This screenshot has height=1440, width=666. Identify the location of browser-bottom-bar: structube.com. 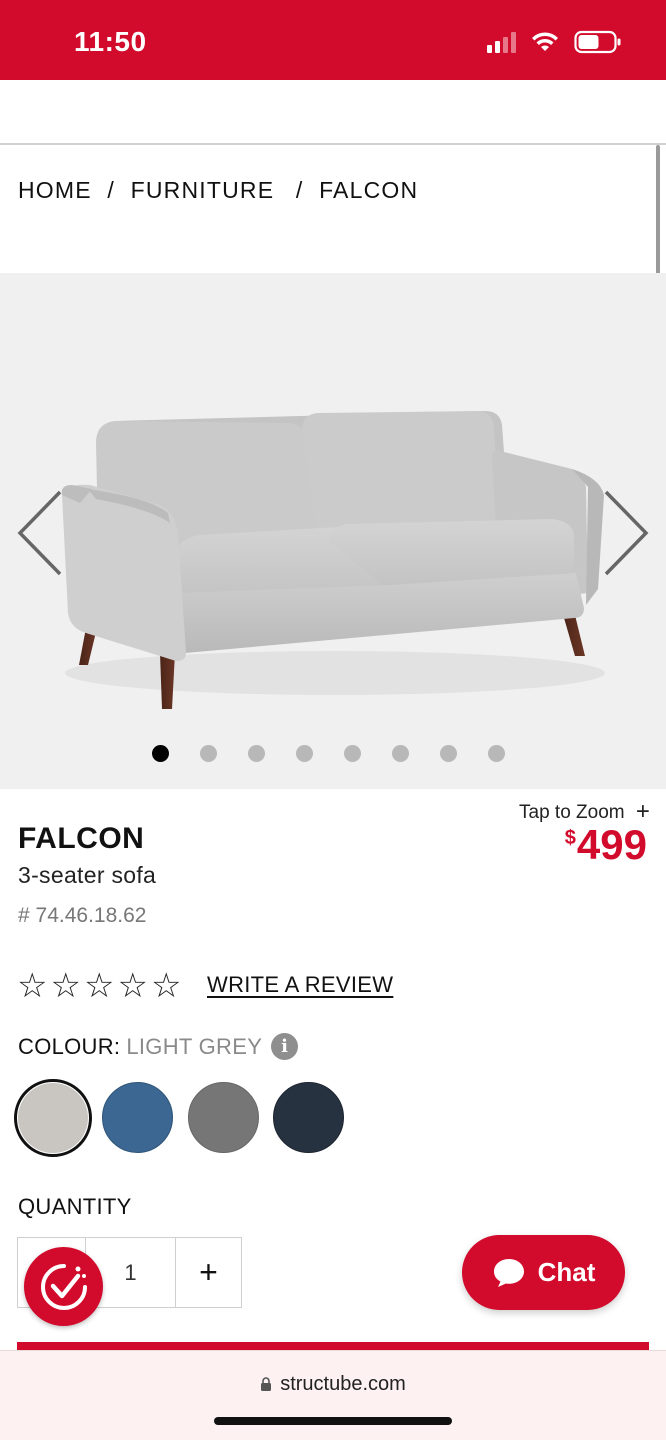
(333, 1395).